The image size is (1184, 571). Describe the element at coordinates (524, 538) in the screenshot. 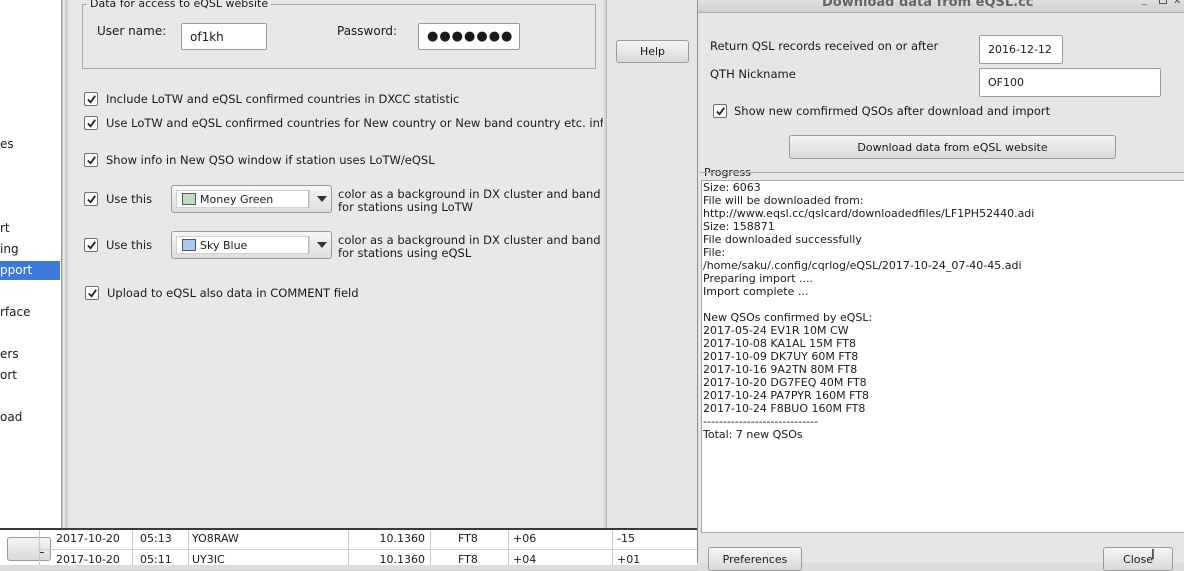

I see `grid-cell-rst_s: +06` at that location.